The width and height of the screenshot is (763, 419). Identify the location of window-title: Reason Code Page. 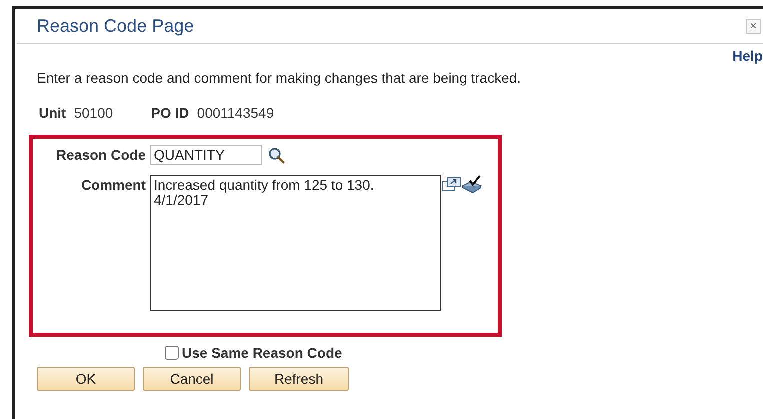
(115, 26).